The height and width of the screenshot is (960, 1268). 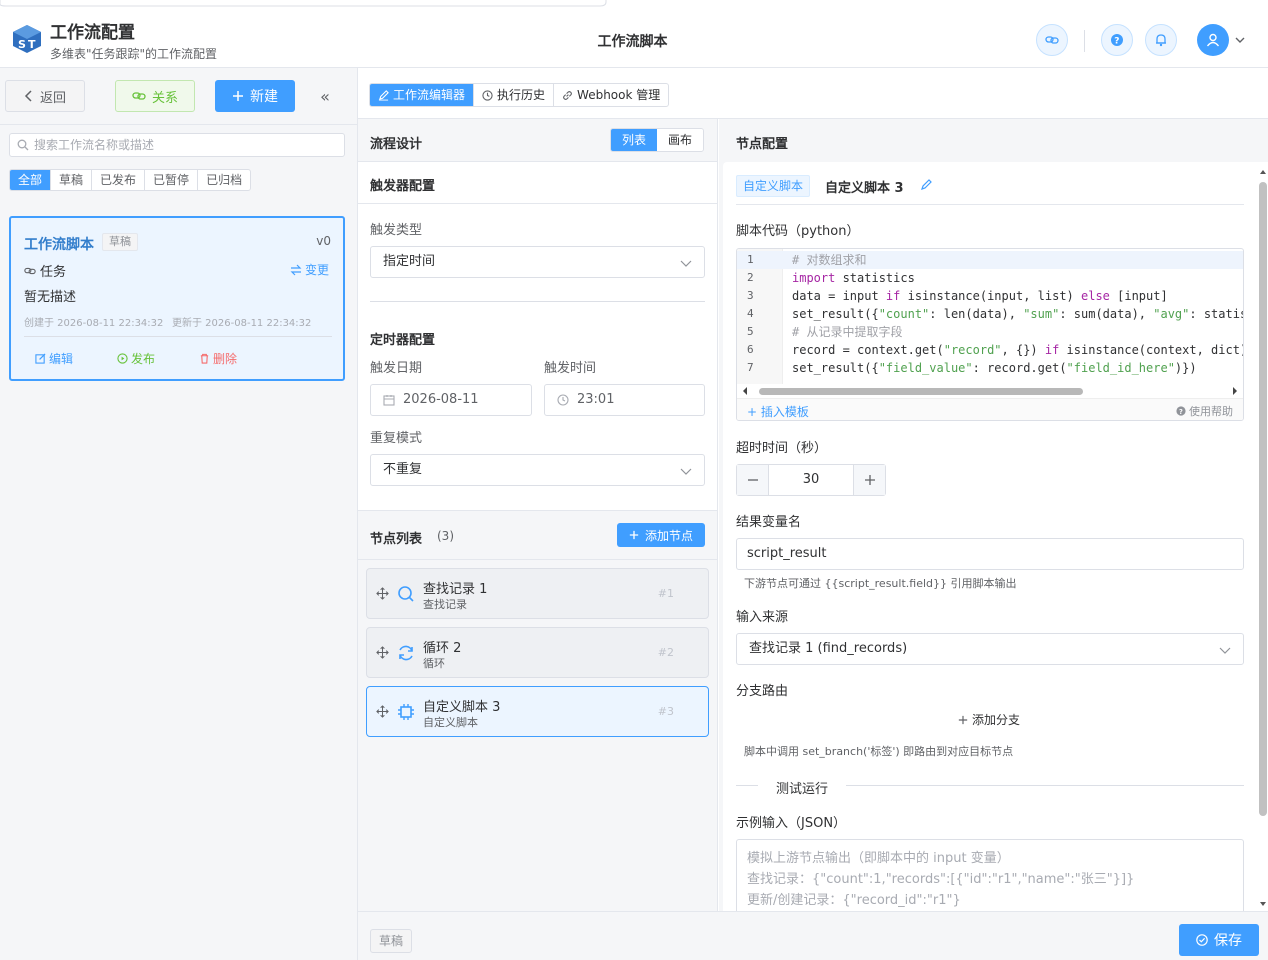 What do you see at coordinates (634, 4) in the screenshot?
I see `browser-edge` at bounding box center [634, 4].